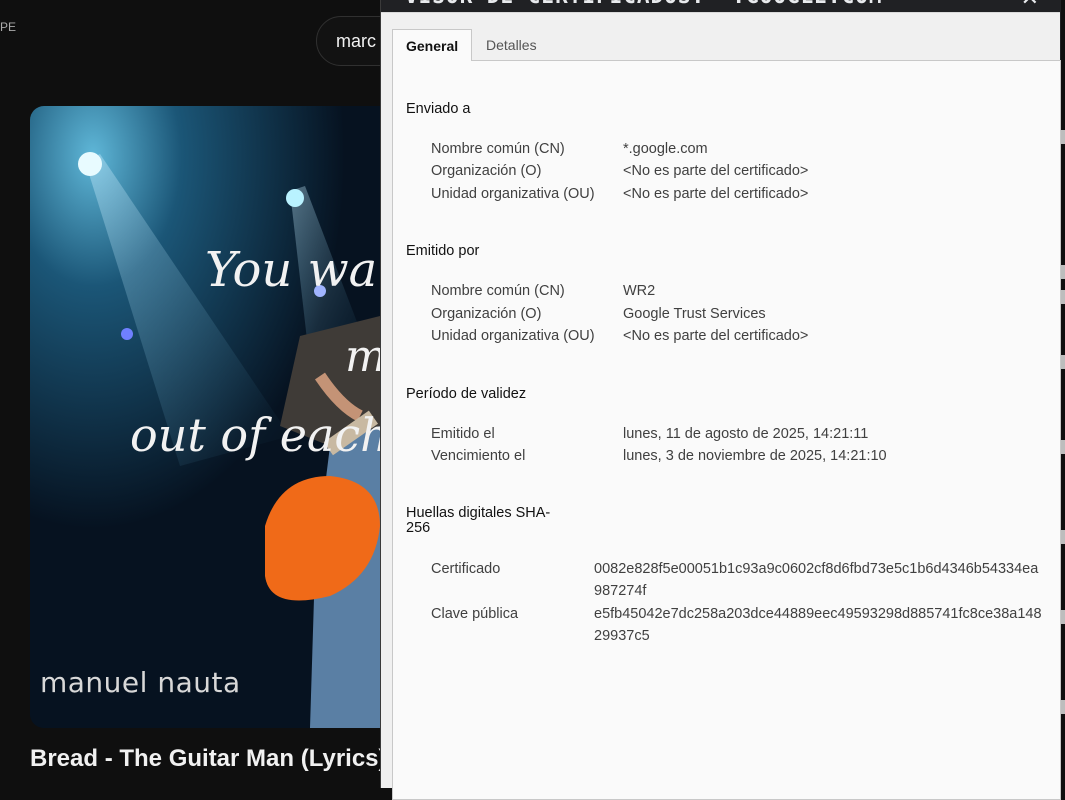 The width and height of the screenshot is (1065, 800). Describe the element at coordinates (486, 171) in the screenshot. I see `issued-to-o-label: Organización (O)` at that location.